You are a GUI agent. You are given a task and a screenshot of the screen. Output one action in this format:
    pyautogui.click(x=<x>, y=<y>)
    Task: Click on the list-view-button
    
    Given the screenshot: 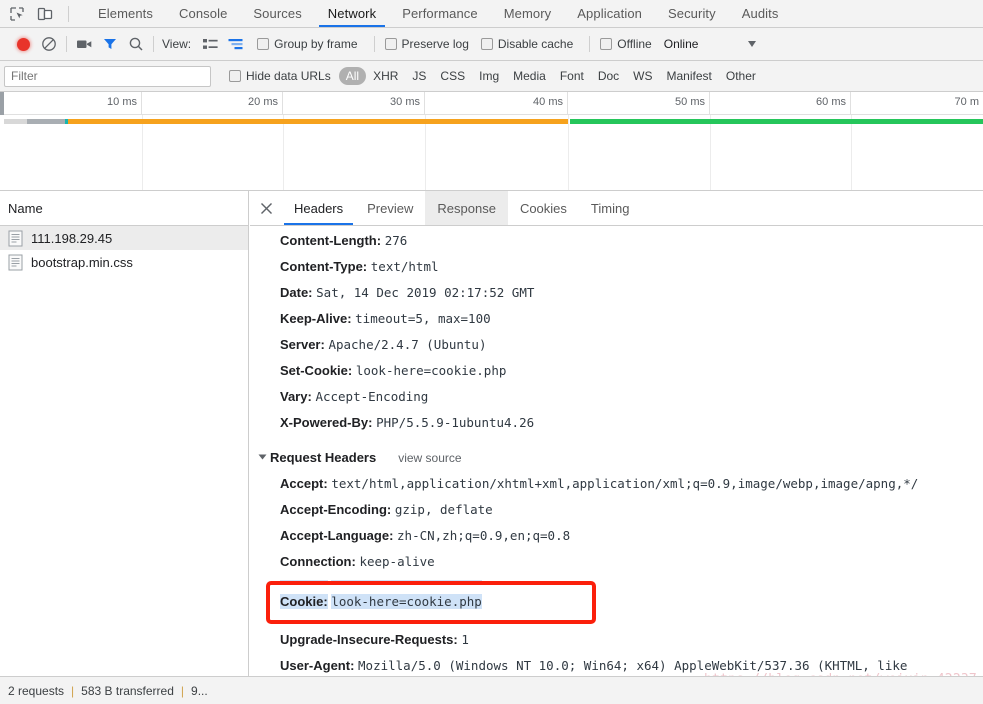 What is the action you would take?
    pyautogui.click(x=210, y=44)
    